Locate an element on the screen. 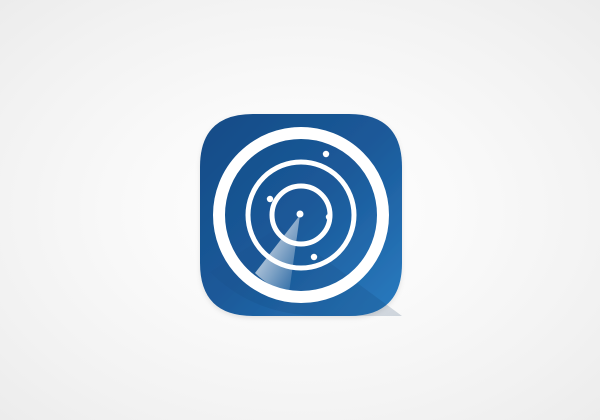  radar-blip-bottom-icon is located at coordinates (314, 257).